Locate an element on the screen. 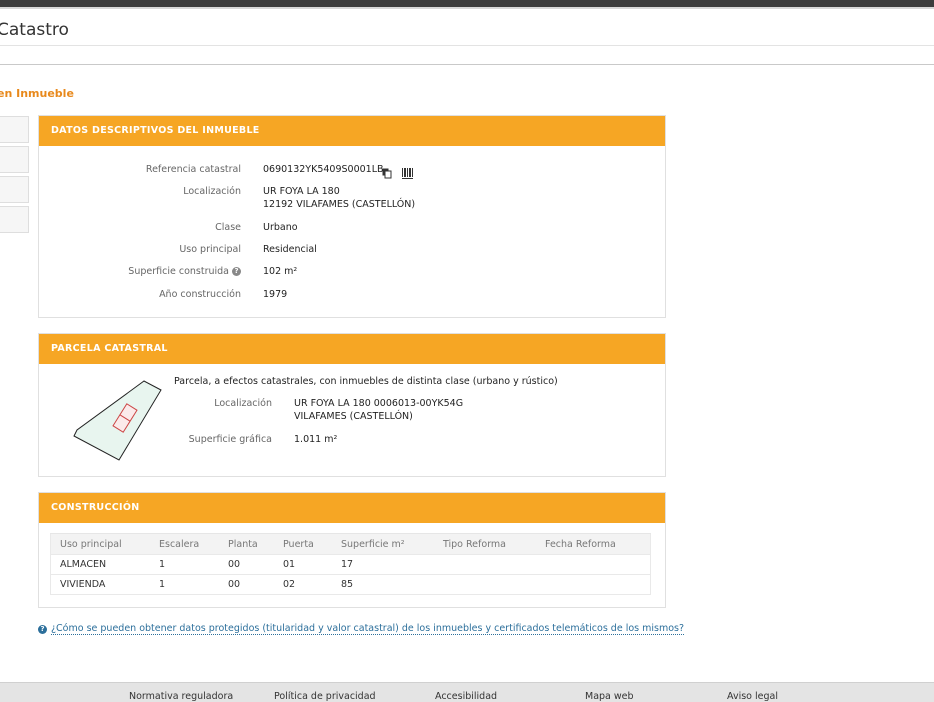 The height and width of the screenshot is (702, 934). table-row: VIVIENDA 1 00 02 85 is located at coordinates (350, 584).